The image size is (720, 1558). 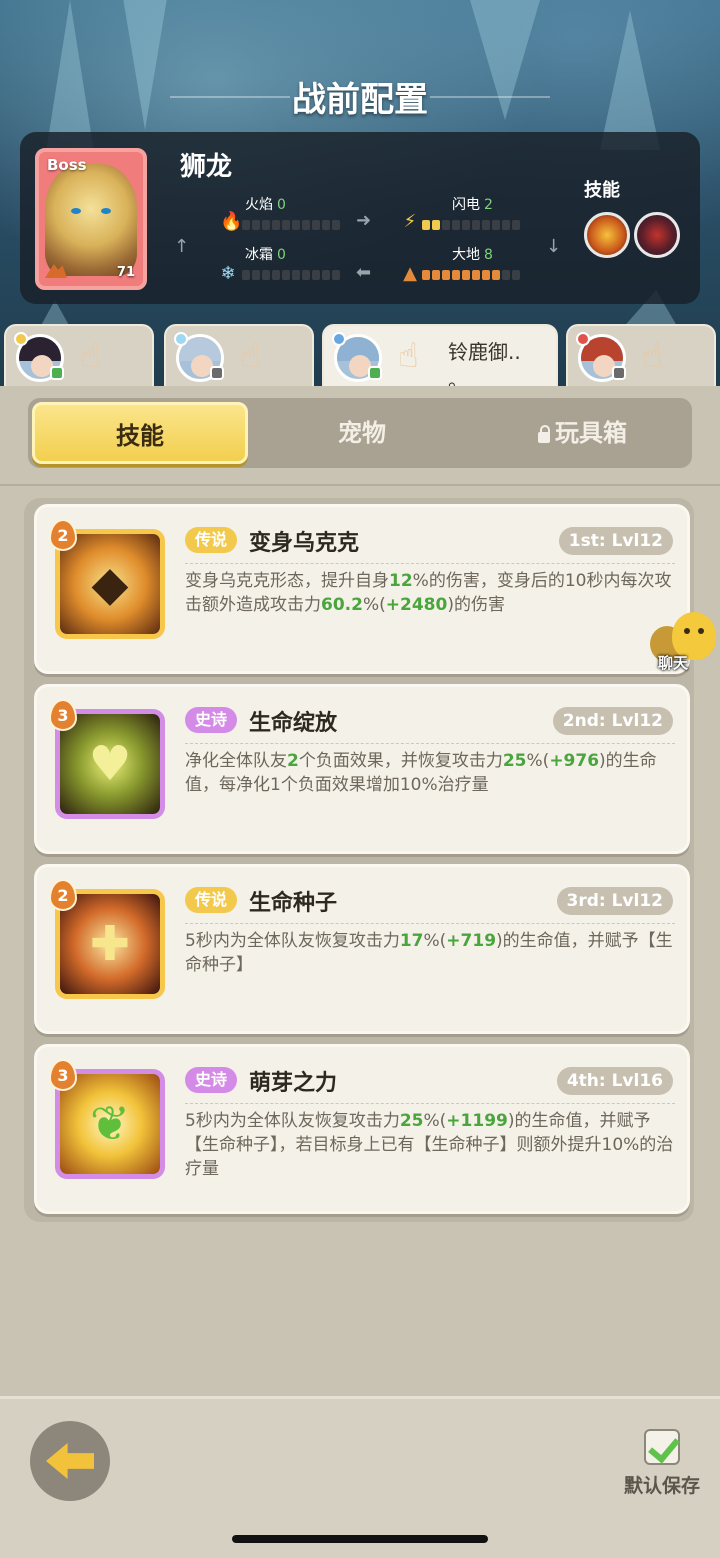 I want to click on default-save-toggle: 默认保存, so click(x=662, y=1463).